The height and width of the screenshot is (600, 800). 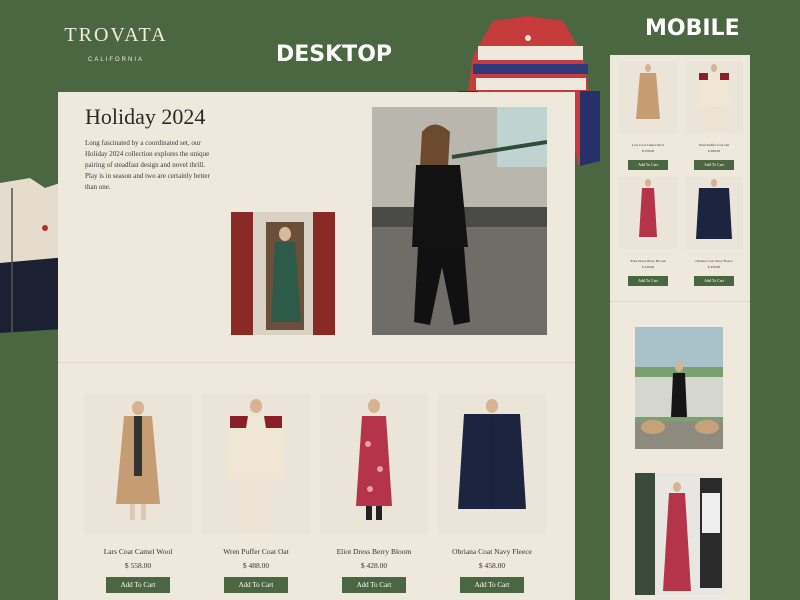 I want to click on mobile-label: MOBILE, so click(x=692, y=28).